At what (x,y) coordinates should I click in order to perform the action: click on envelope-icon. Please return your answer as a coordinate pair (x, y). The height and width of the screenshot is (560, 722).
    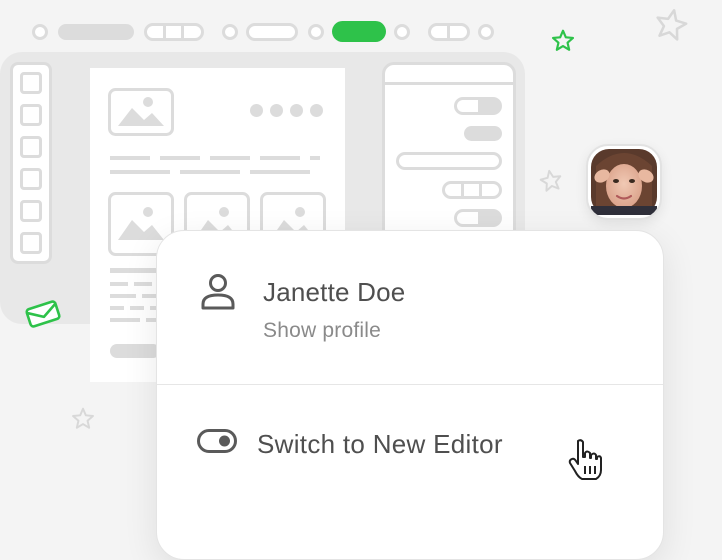
    Looking at the image, I should click on (43, 314).